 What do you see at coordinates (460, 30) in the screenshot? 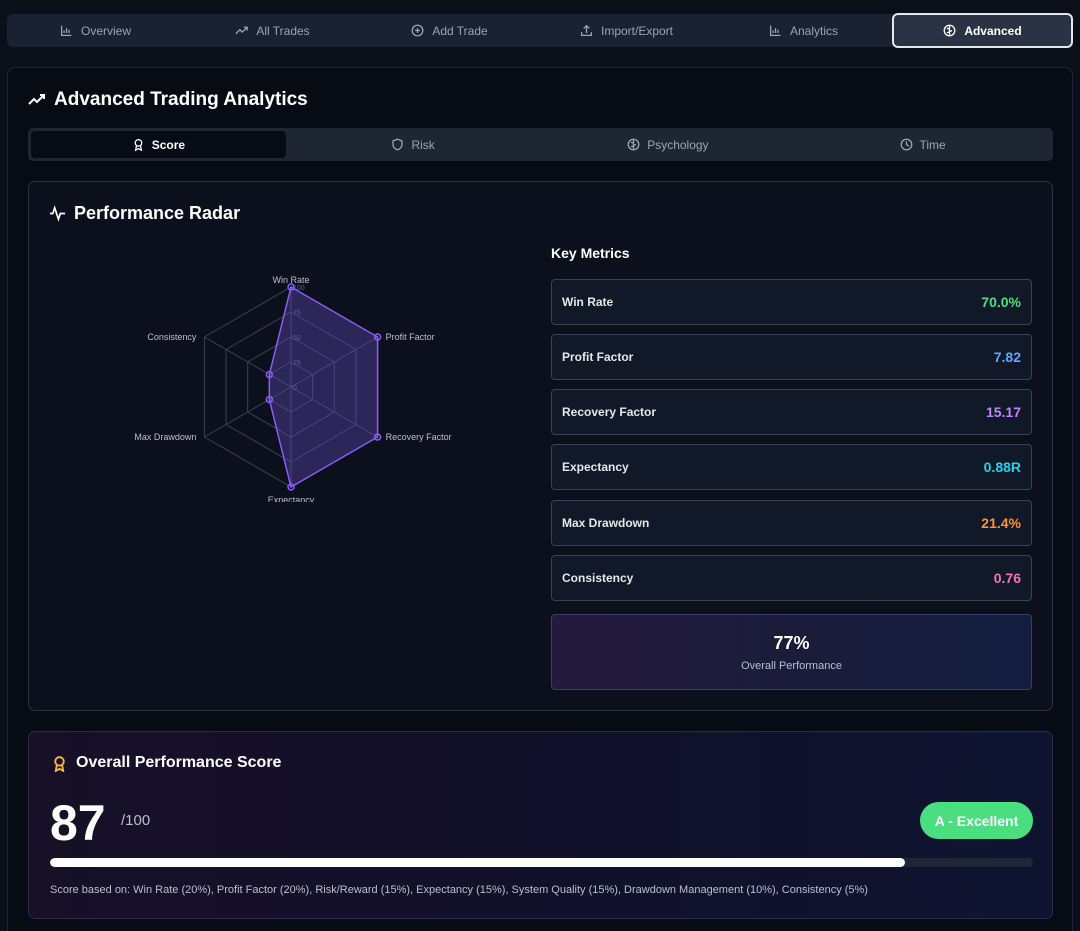
I see `tab-label: Add Trade` at bounding box center [460, 30].